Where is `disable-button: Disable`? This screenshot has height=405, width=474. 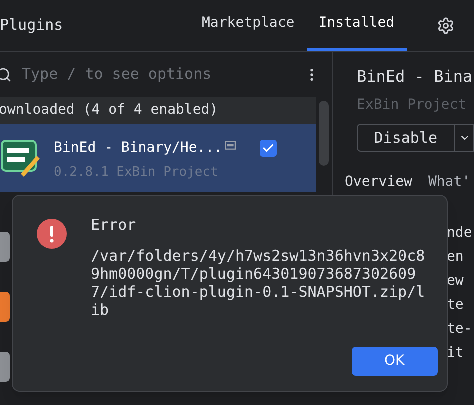 disable-button: Disable is located at coordinates (406, 138).